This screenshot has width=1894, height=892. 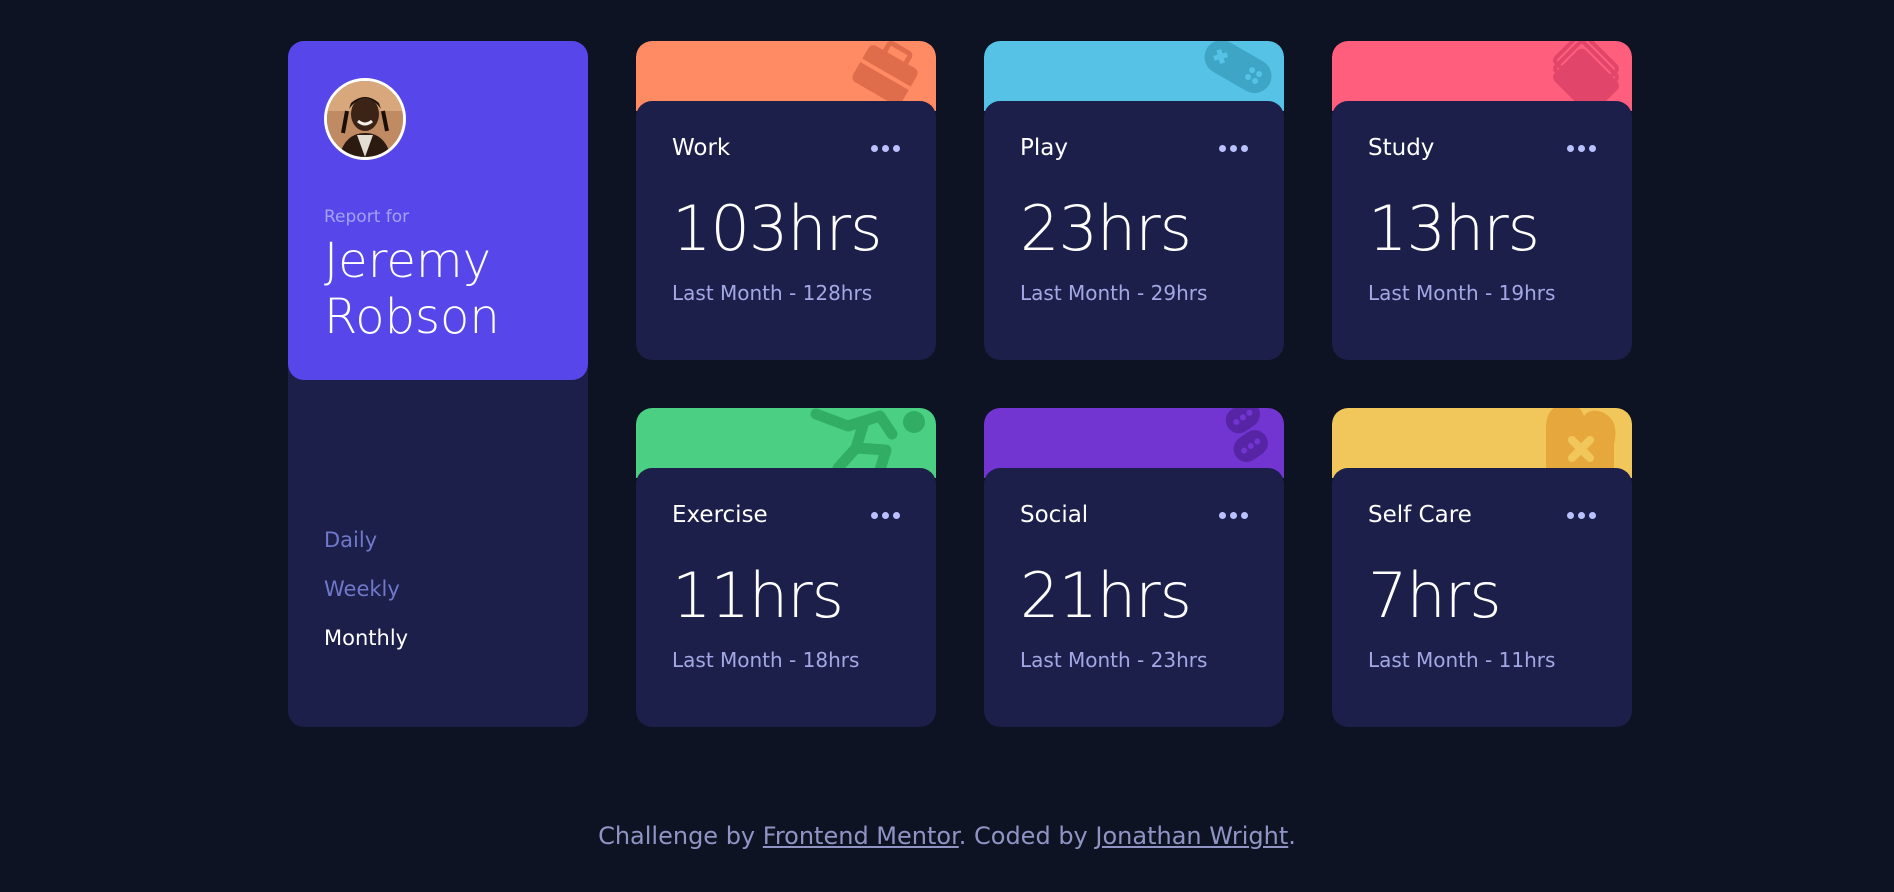 What do you see at coordinates (701, 148) in the screenshot?
I see `card-title: Work` at bounding box center [701, 148].